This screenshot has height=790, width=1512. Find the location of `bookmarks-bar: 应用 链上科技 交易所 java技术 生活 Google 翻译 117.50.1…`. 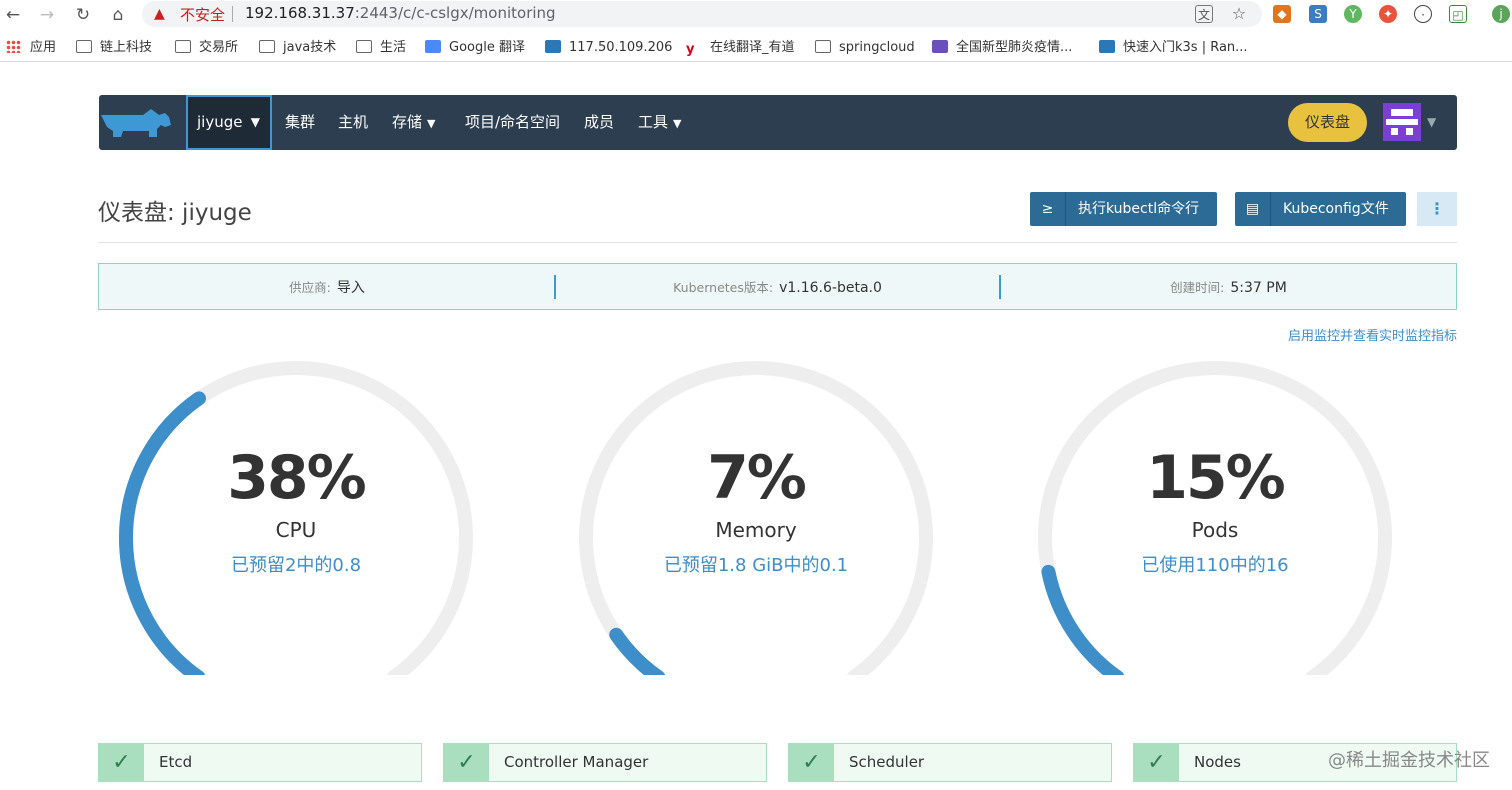

bookmarks-bar: 应用 链上科技 交易所 java技术 生活 Google 翻译 117.50.1… is located at coordinates (756, 48).